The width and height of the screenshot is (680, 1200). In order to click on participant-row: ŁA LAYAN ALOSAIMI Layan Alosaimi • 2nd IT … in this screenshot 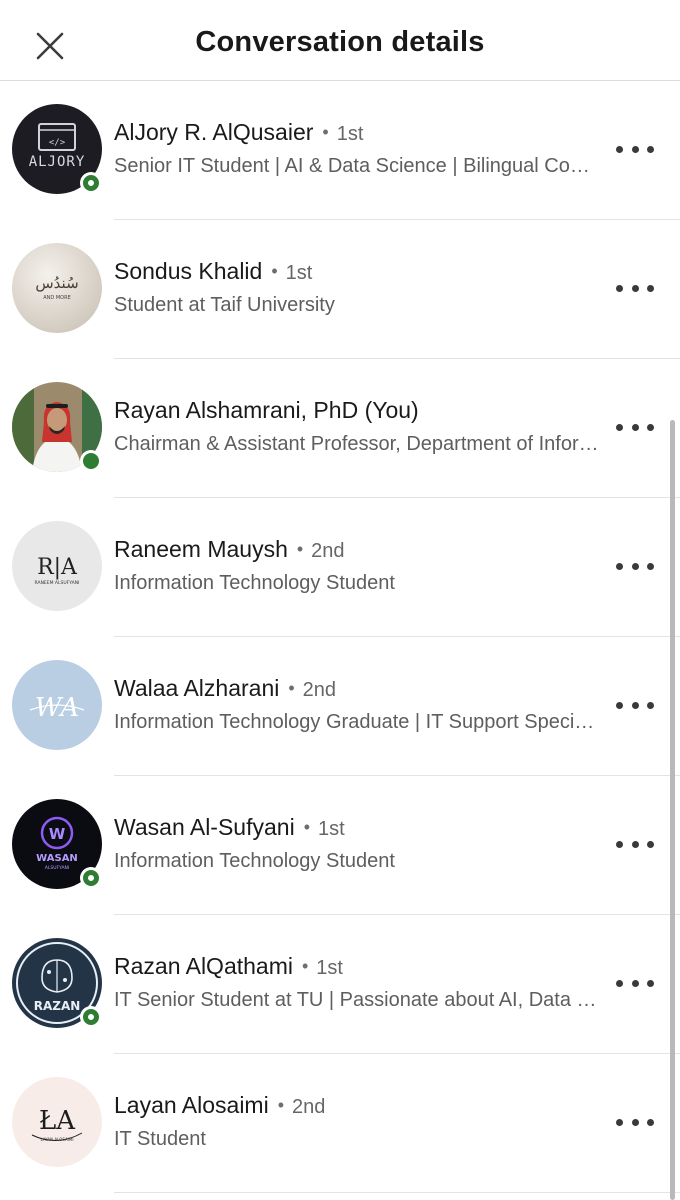, I will do `click(340, 1123)`.